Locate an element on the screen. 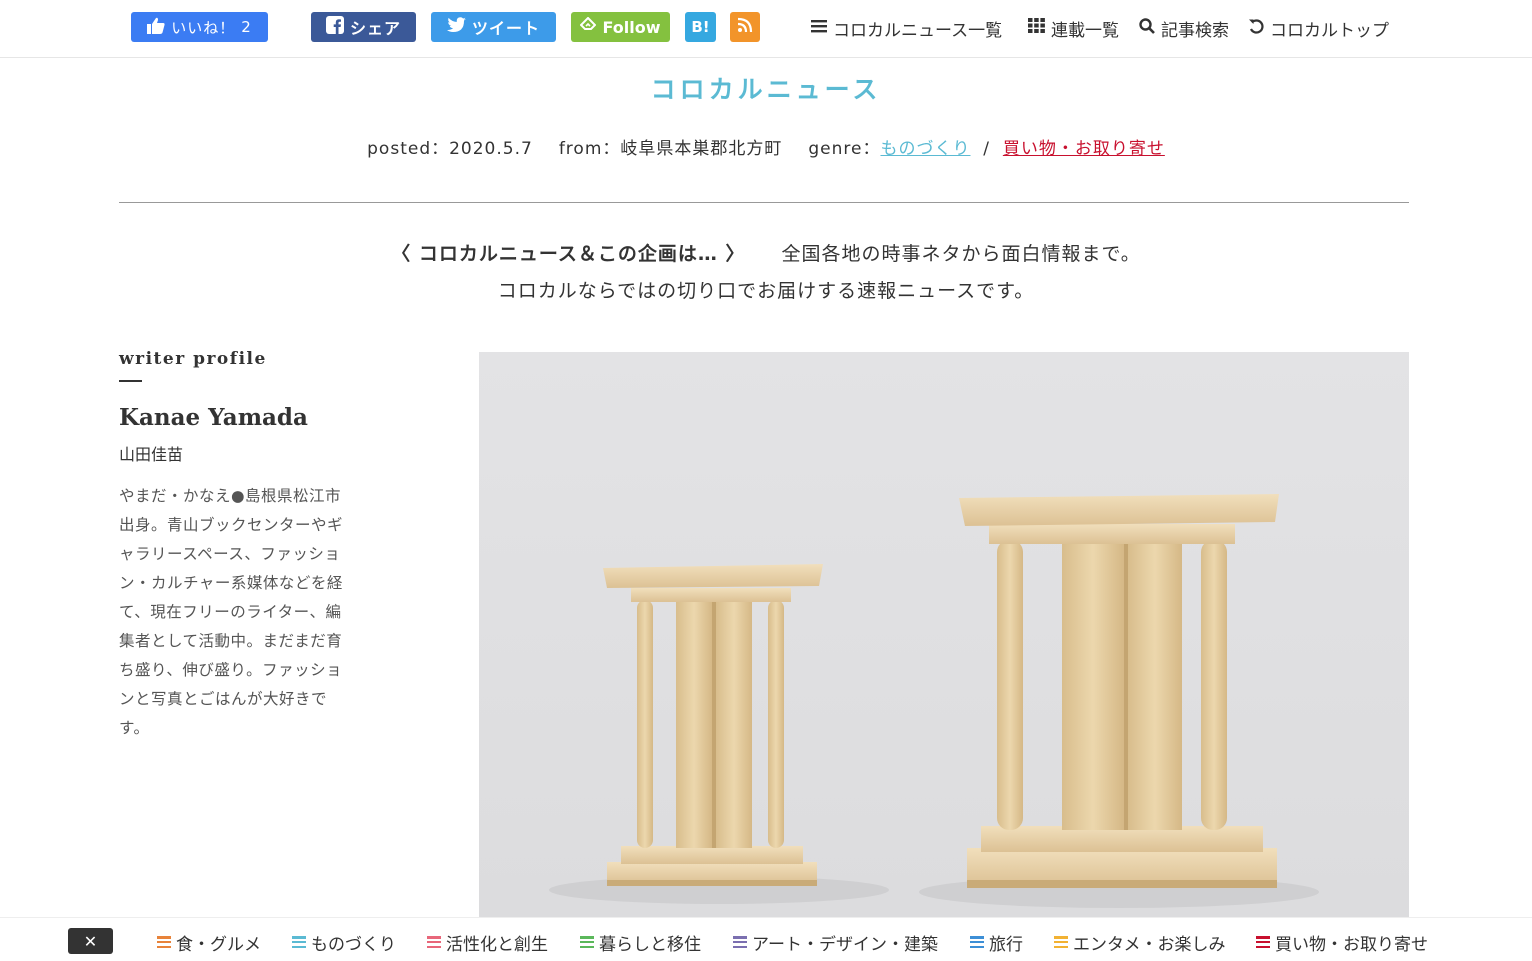 The height and width of the screenshot is (961, 1532). tweet-button: ツイート is located at coordinates (493, 27).